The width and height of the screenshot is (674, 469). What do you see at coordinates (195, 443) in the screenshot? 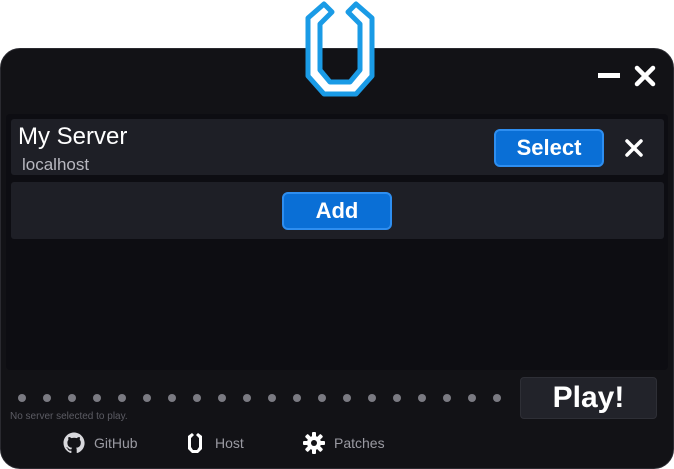
I see `host-logo-icon` at bounding box center [195, 443].